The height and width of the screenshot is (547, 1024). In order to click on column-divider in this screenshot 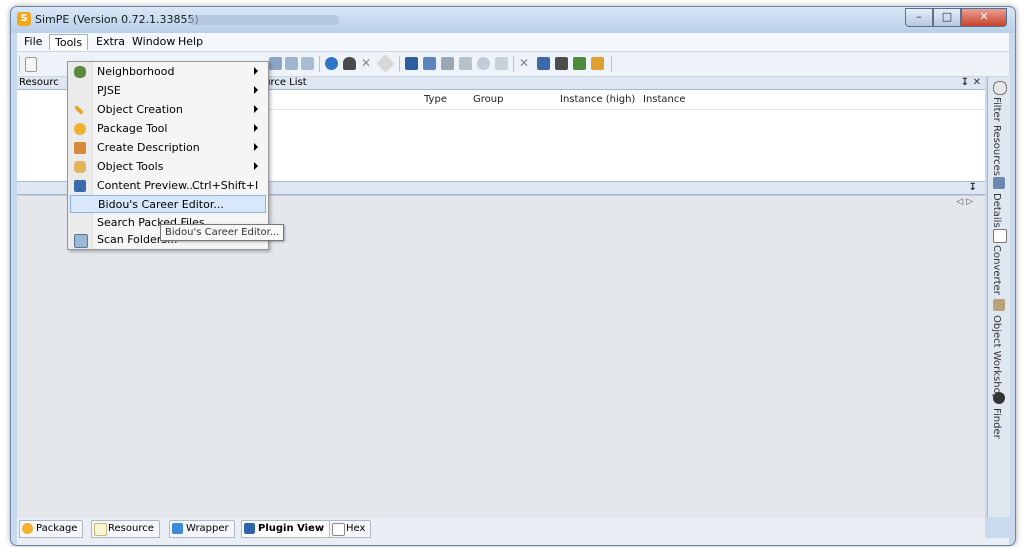, I will do `click(619, 109)`.